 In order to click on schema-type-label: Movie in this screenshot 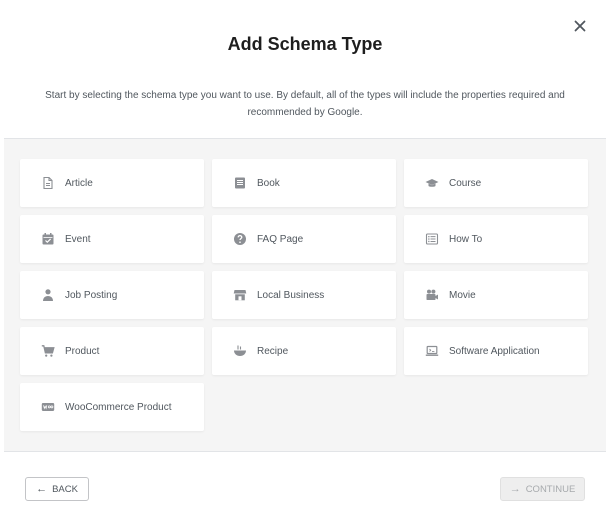, I will do `click(462, 295)`.